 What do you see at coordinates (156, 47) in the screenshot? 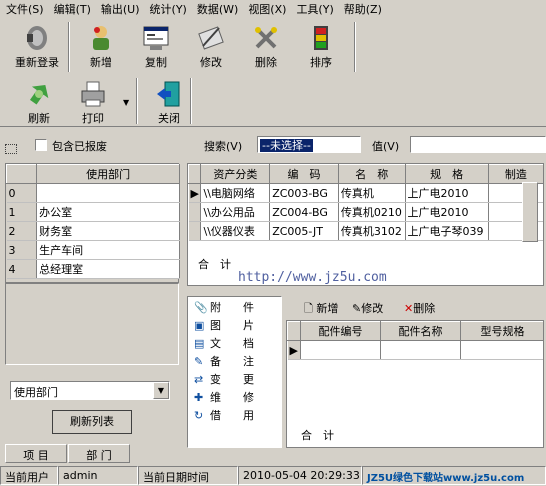
I see `copy-button: 复制` at bounding box center [156, 47].